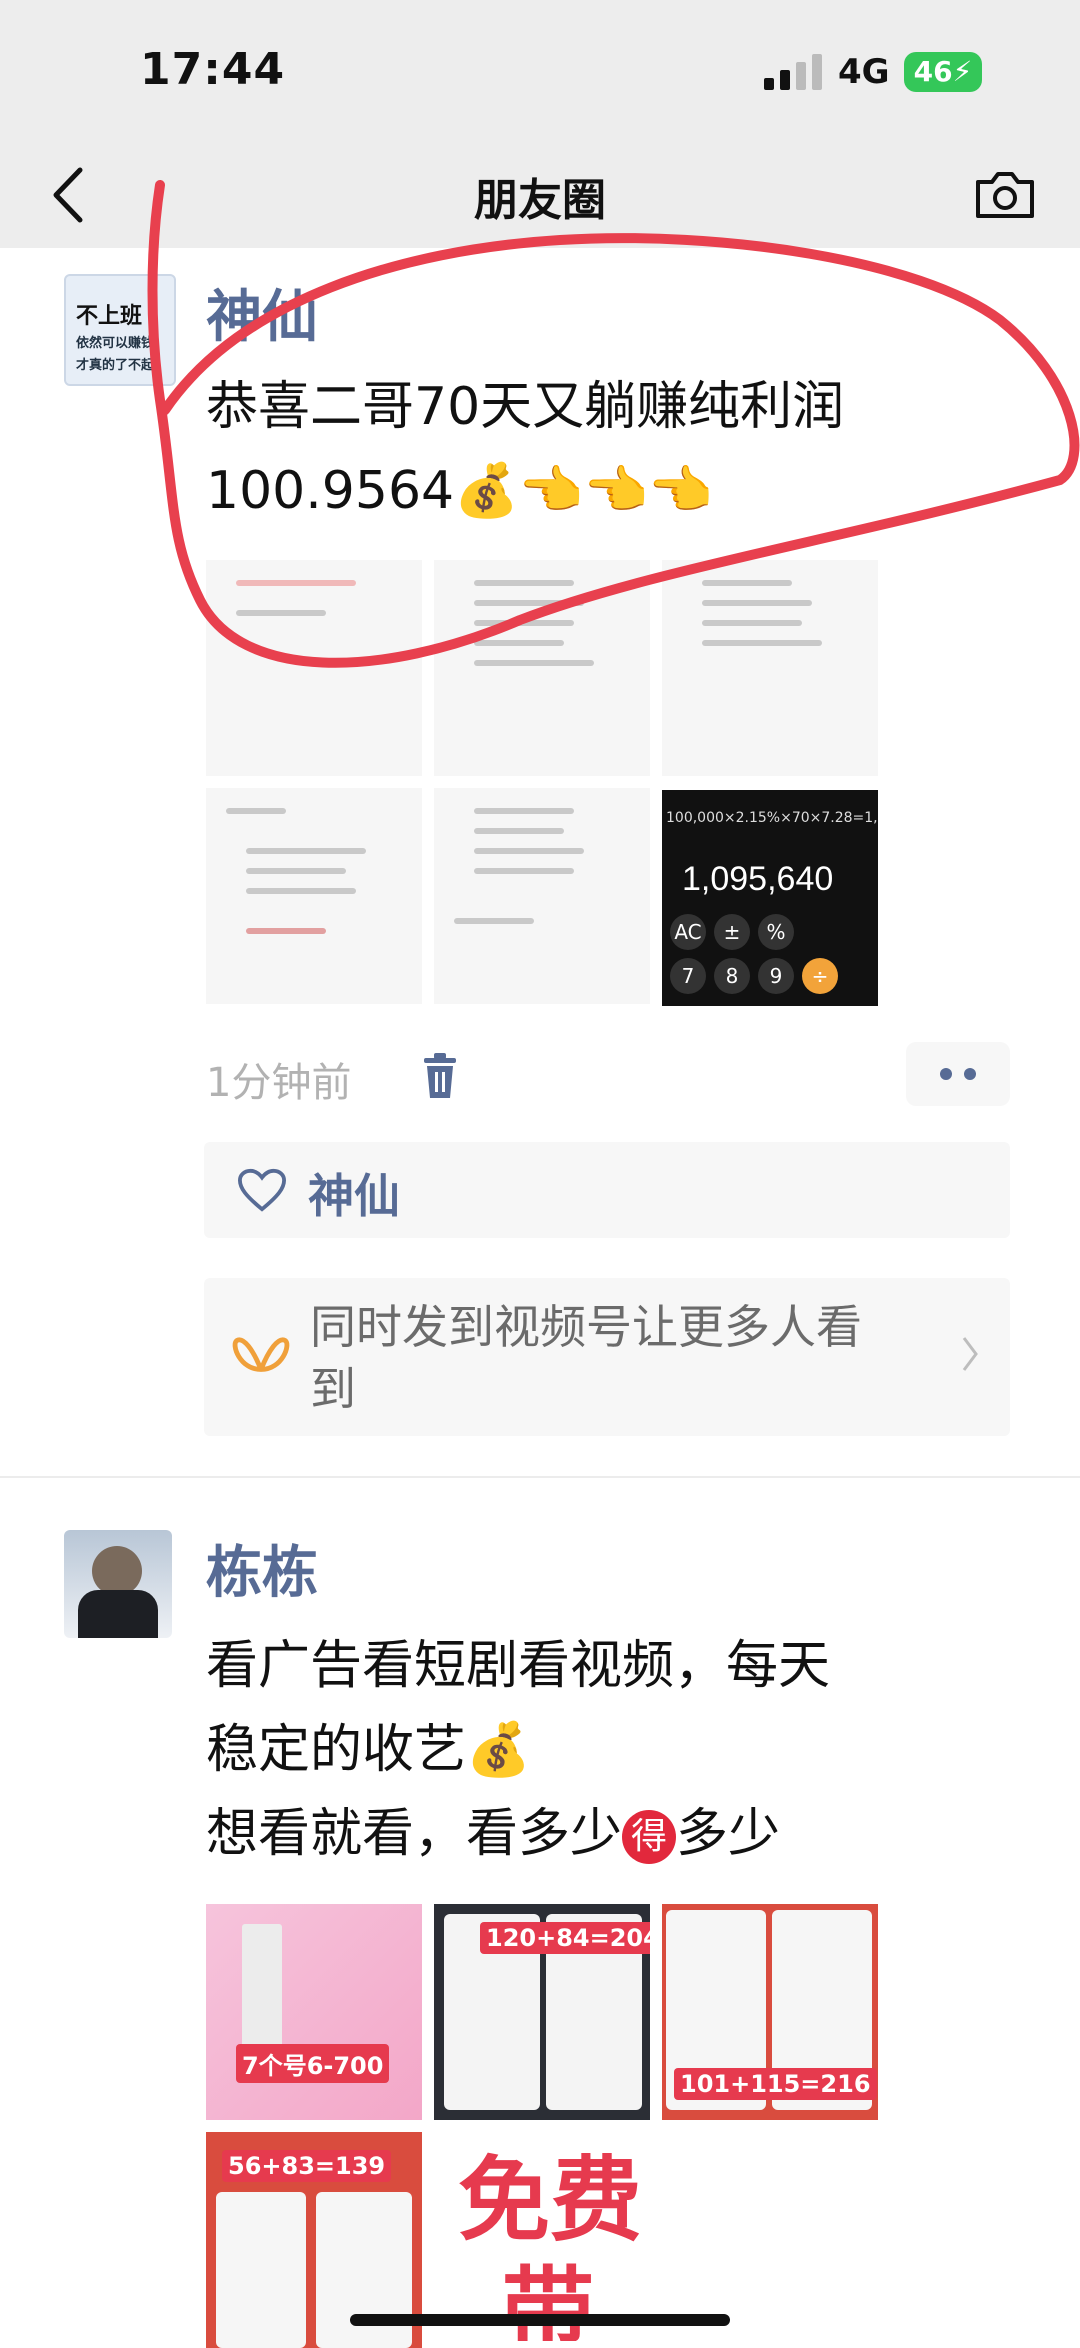  What do you see at coordinates (688, 976) in the screenshot?
I see `calc-key-7: 7` at bounding box center [688, 976].